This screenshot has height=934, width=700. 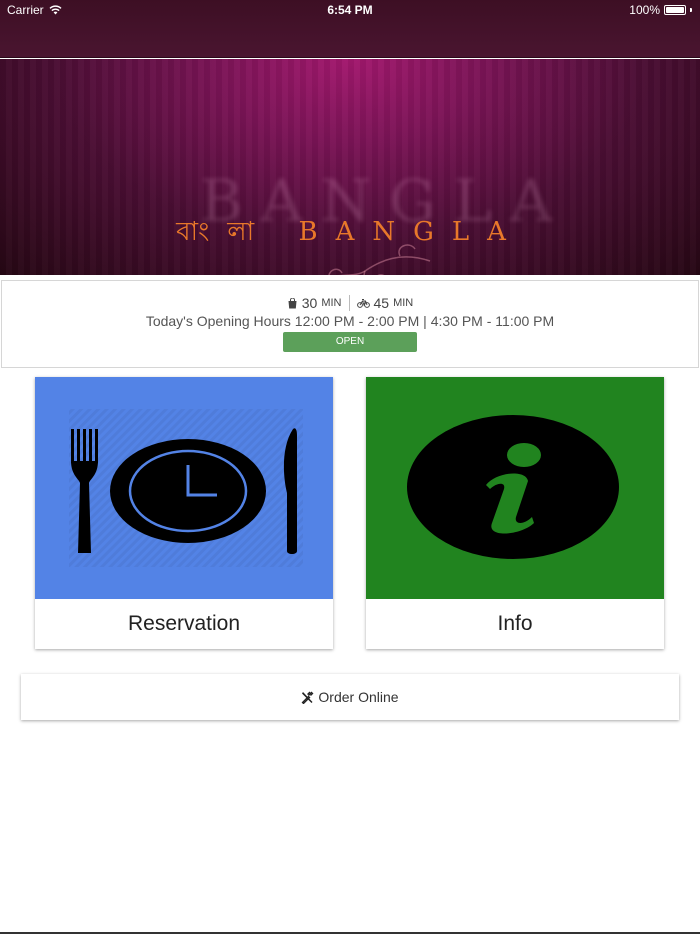 What do you see at coordinates (309, 303) in the screenshot?
I see `collection-time: 30` at bounding box center [309, 303].